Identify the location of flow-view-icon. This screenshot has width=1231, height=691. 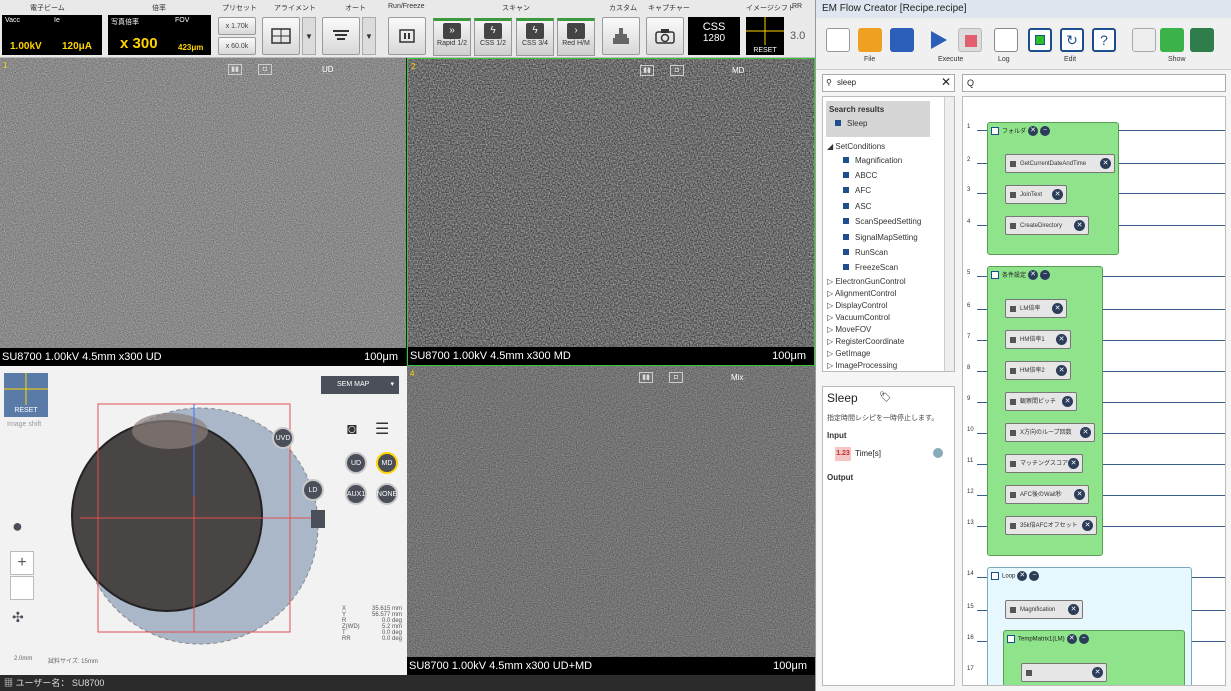
(1172, 40).